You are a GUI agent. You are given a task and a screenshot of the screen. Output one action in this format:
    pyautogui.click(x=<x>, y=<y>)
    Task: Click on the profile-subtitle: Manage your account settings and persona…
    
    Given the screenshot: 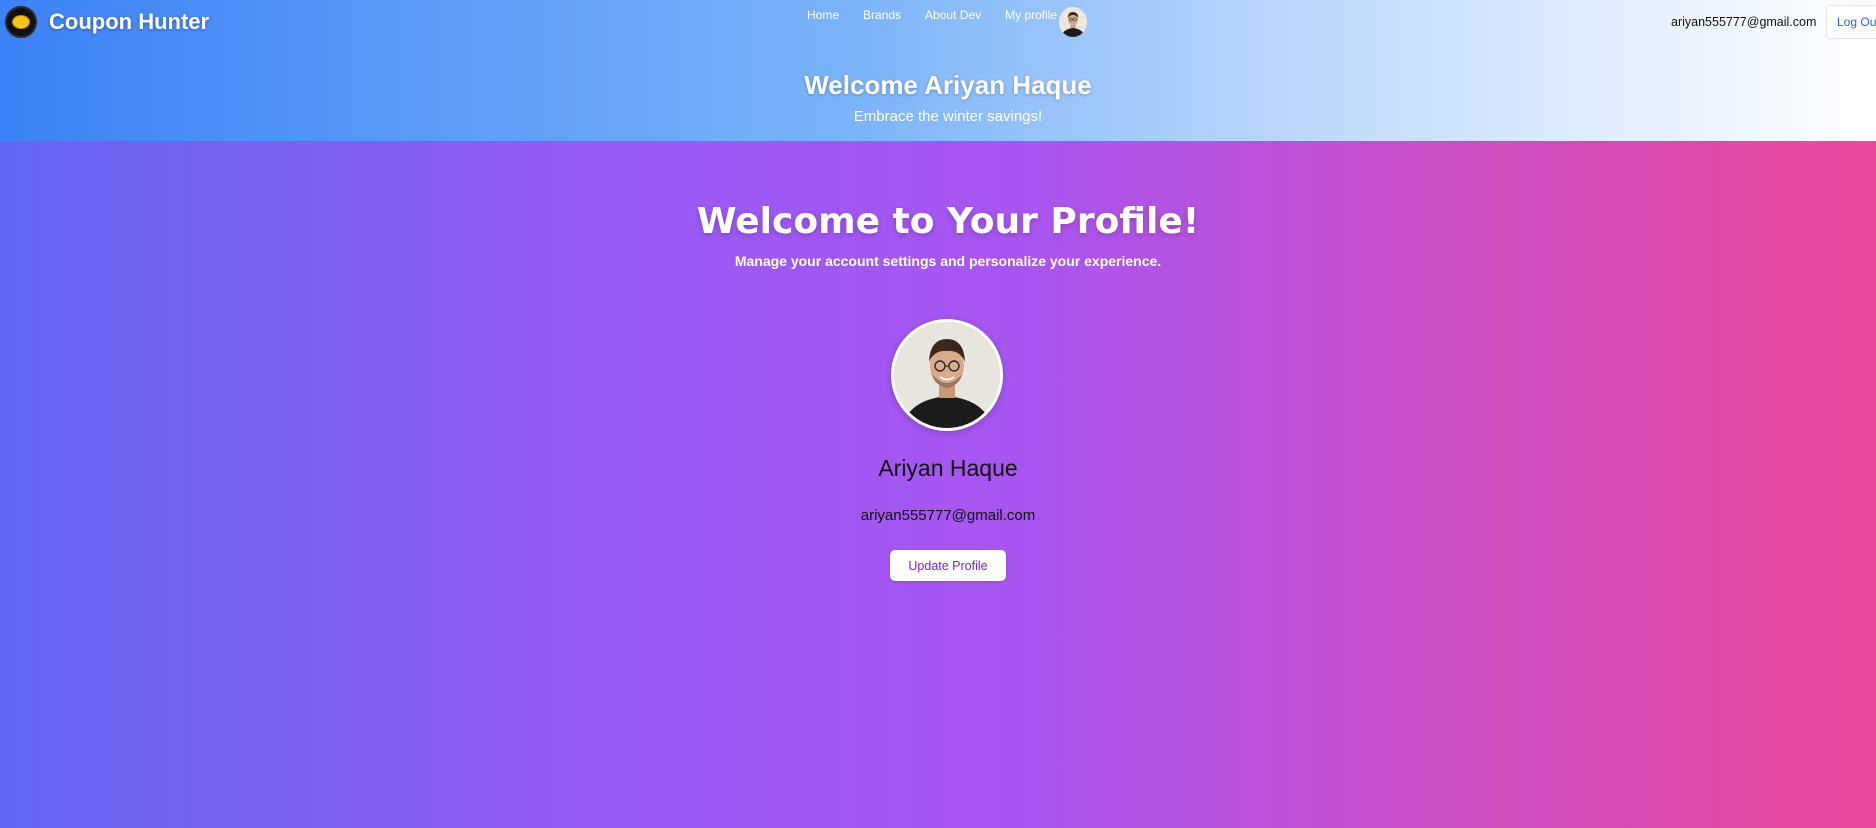 What is the action you would take?
    pyautogui.click(x=948, y=261)
    